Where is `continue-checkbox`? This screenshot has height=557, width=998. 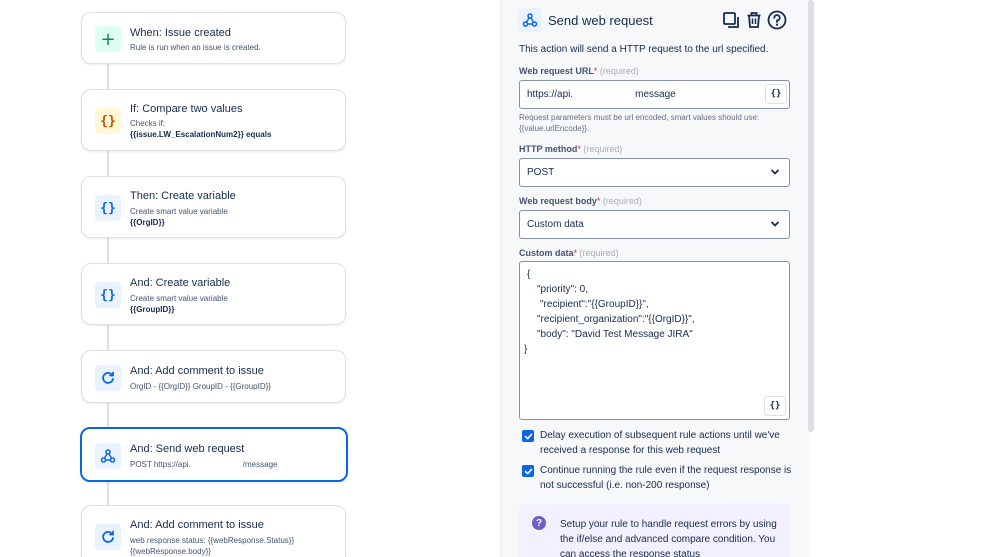
continue-checkbox is located at coordinates (528, 471).